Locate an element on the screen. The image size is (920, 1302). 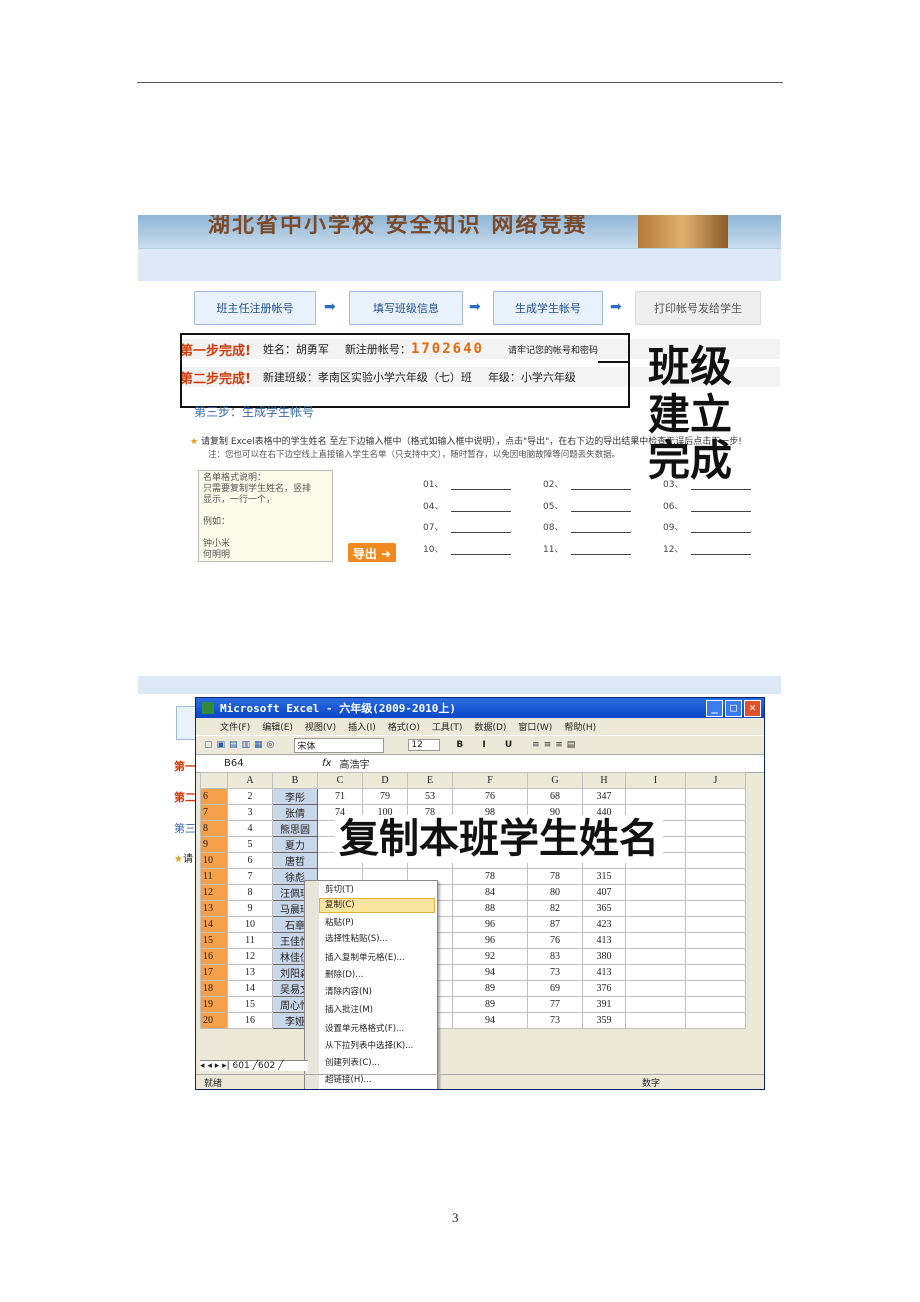
sheet-tabs: ◂ ◂ ▸ ▸| 601 ╱602 ╱ is located at coordinates (254, 1065).